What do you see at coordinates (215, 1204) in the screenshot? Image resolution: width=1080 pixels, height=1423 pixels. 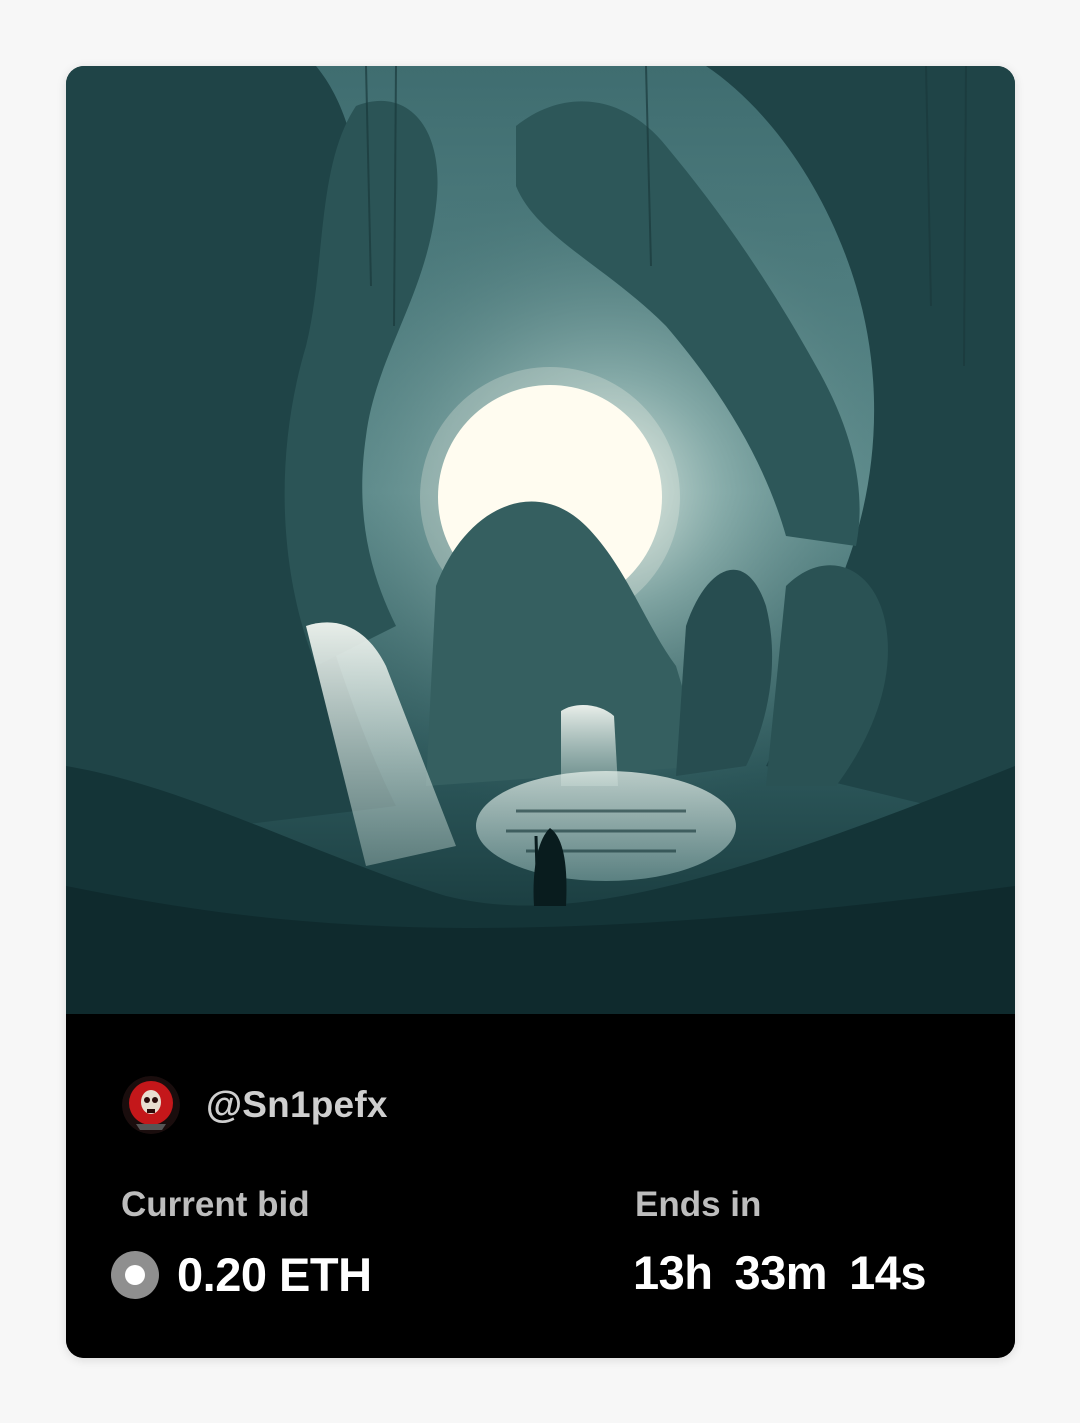 I see `current-bid-label: Current bid` at bounding box center [215, 1204].